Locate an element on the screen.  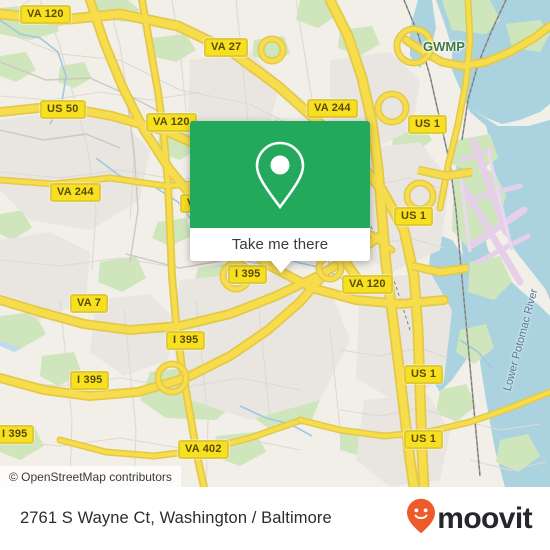
road-shield: VA 27 is located at coordinates (226, 47).